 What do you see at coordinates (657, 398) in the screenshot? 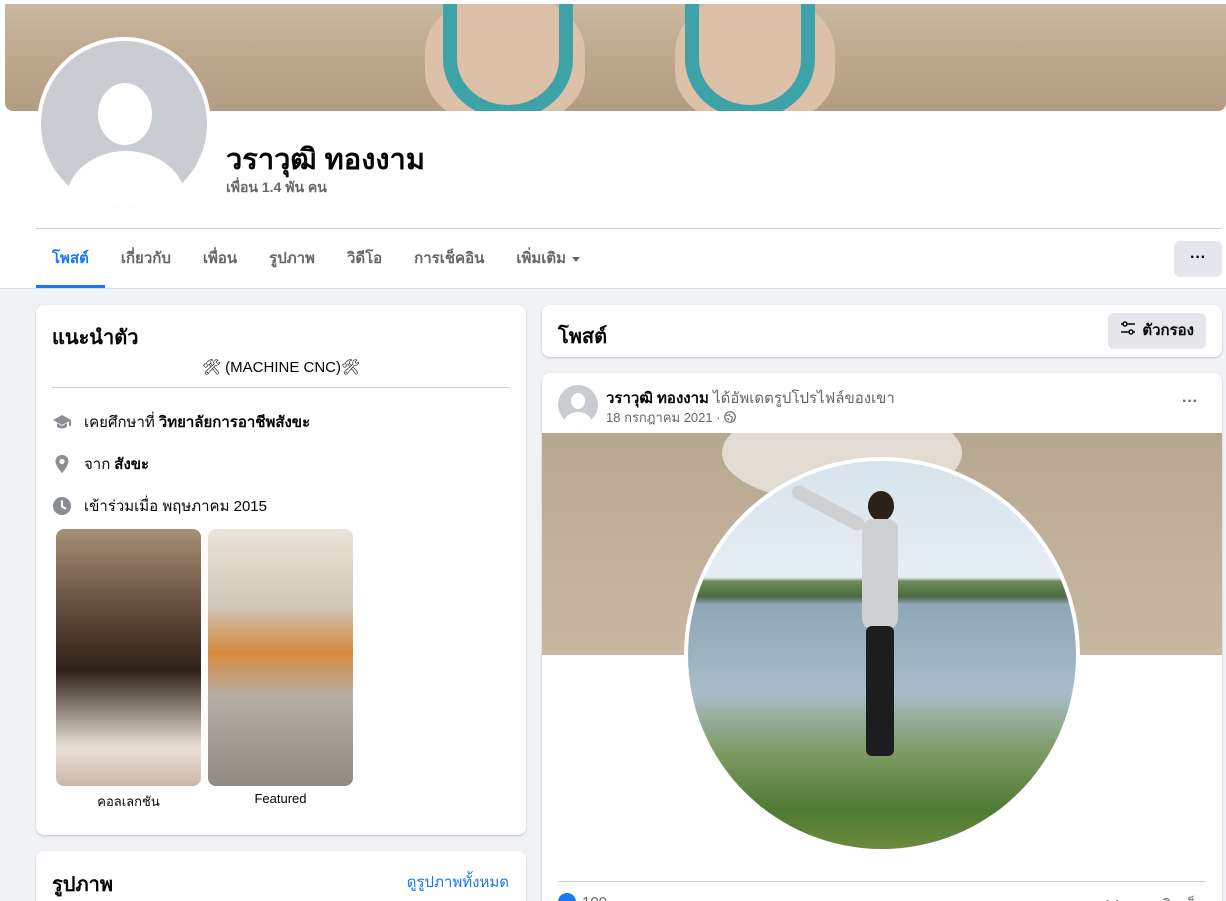
I see `post-author-name: วราวุฒิ ทองงาม` at bounding box center [657, 398].